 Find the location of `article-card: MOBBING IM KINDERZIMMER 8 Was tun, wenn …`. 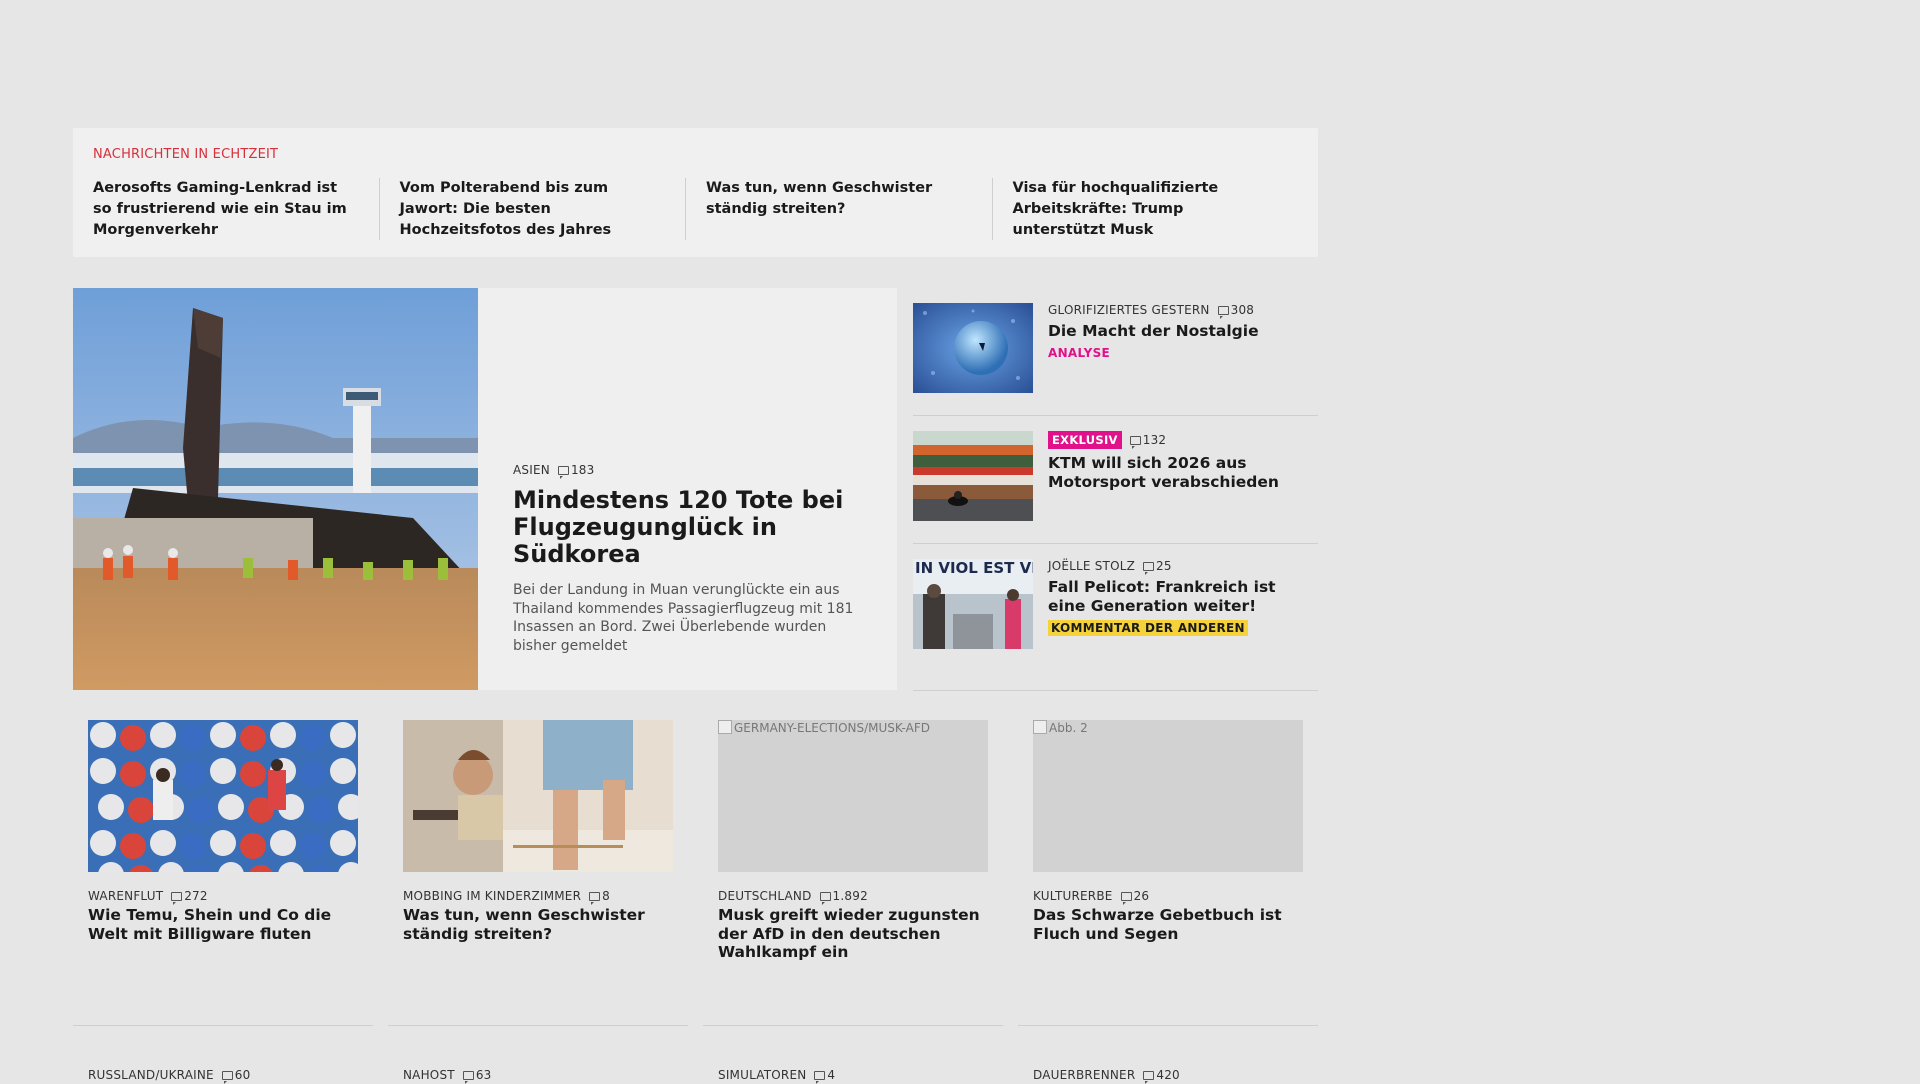

article-card: MOBBING IM KINDERZIMMER 8 Was tun, wenn … is located at coordinates (538, 873).